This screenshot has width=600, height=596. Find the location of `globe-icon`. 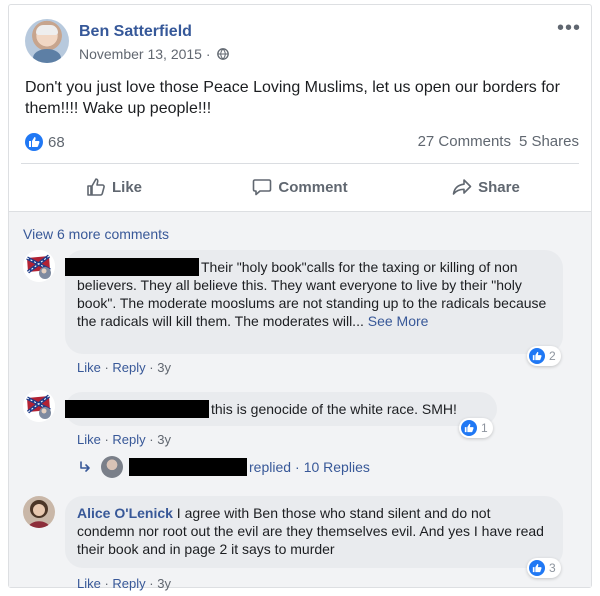

globe-icon is located at coordinates (222, 54).